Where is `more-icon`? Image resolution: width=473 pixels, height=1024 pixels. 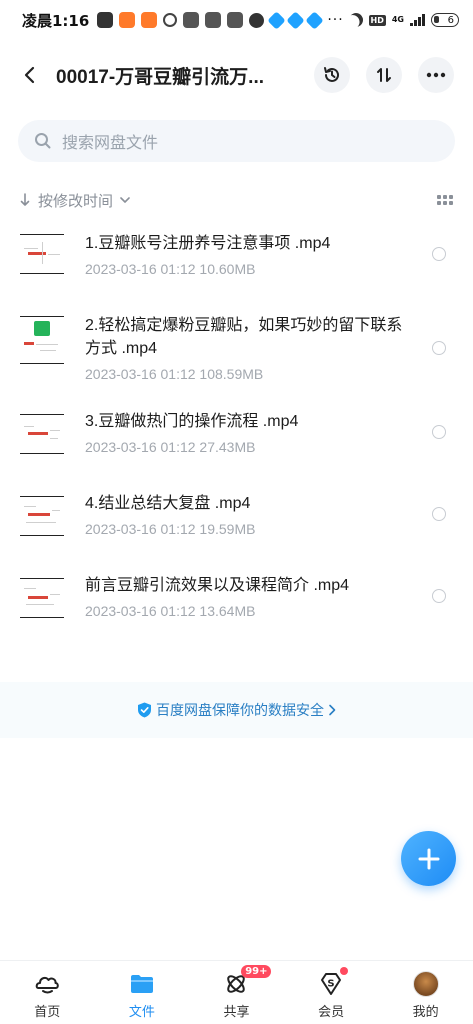
more-icon is located at coordinates (436, 75).